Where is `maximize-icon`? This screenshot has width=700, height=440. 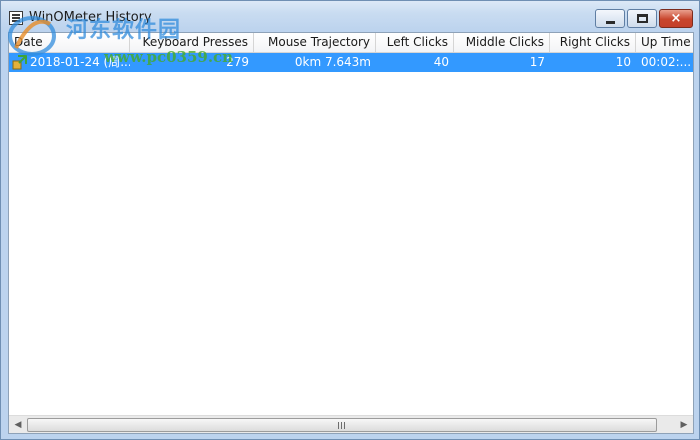 maximize-icon is located at coordinates (642, 18).